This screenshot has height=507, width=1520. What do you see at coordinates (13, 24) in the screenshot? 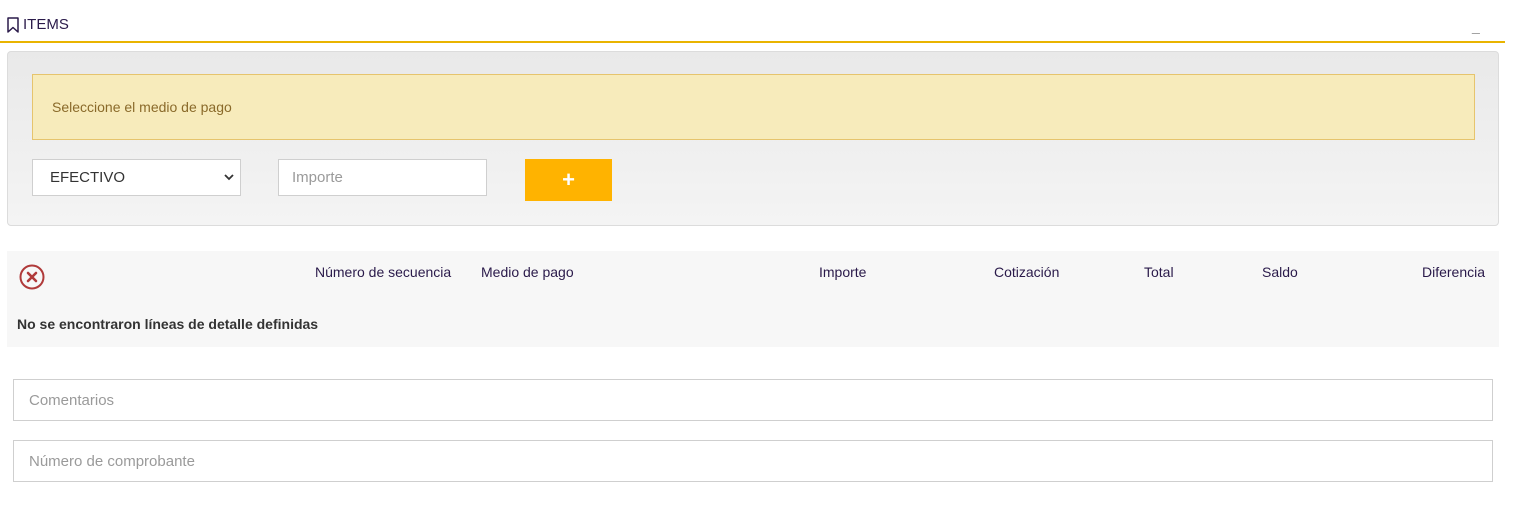
I see `bookmark-icon` at bounding box center [13, 24].